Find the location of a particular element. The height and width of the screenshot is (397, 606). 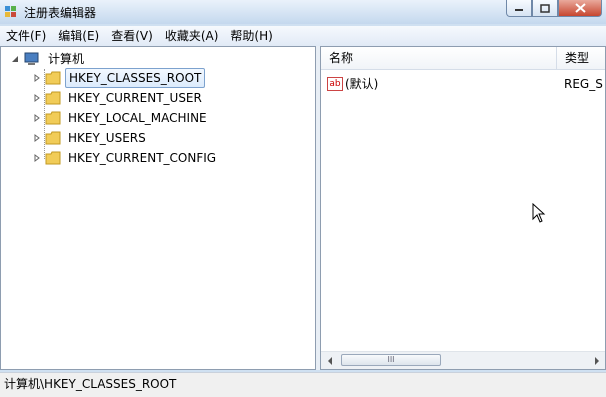

scroll-right-icon is located at coordinates (596, 360).